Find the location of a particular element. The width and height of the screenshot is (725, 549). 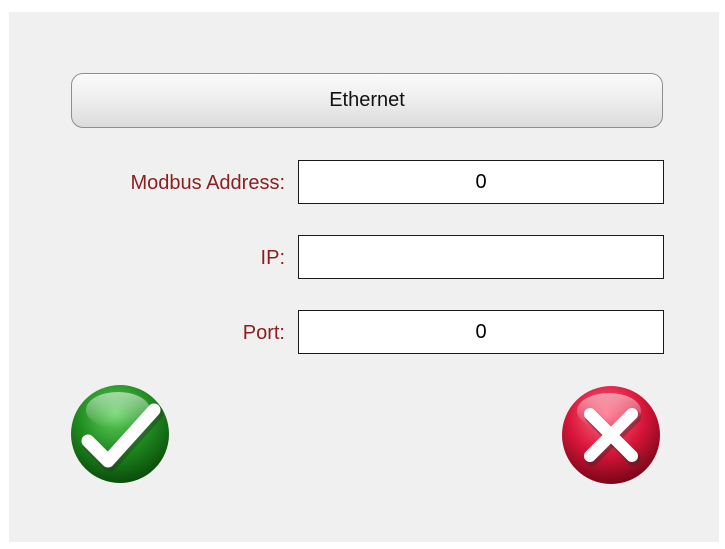

modbus-address-label: Modbus Address: is located at coordinates (207, 183).